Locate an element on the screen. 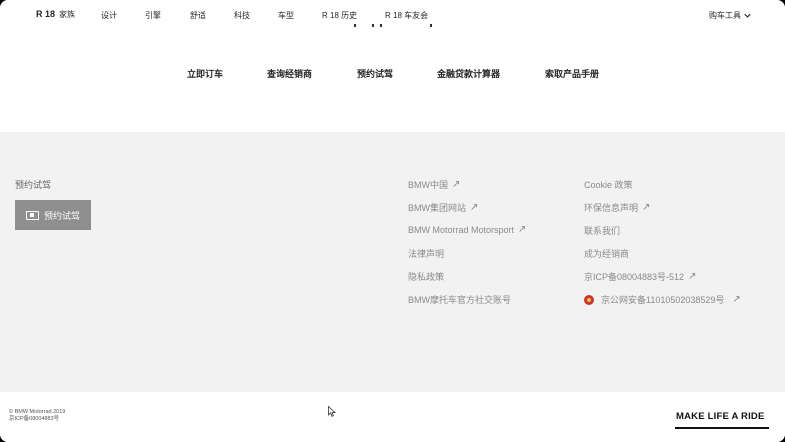 The image size is (785, 442). footer-link-privacy: 隐私政策 is located at coordinates (426, 276).